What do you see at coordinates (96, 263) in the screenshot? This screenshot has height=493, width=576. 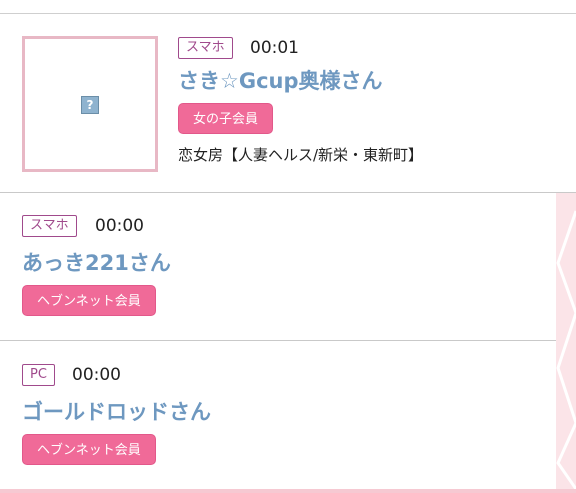 I see `user-name-link: あっき221さん` at bounding box center [96, 263].